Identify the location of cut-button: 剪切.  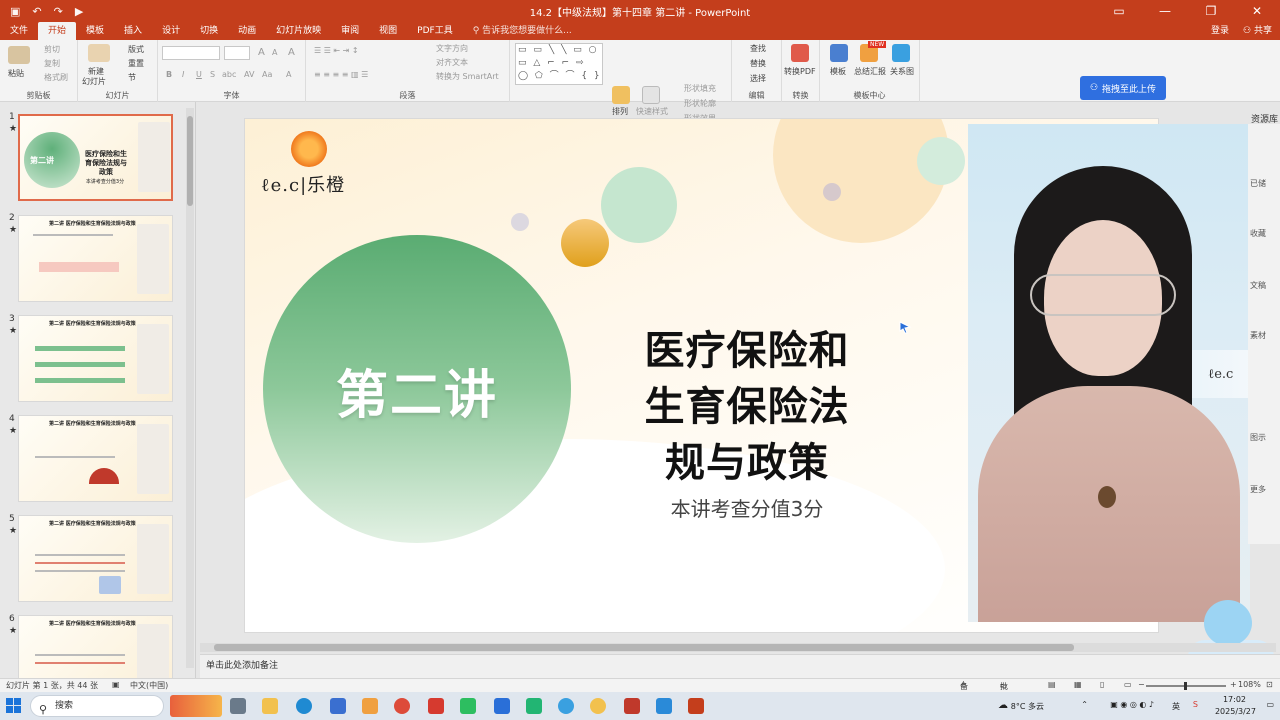
(52, 49).